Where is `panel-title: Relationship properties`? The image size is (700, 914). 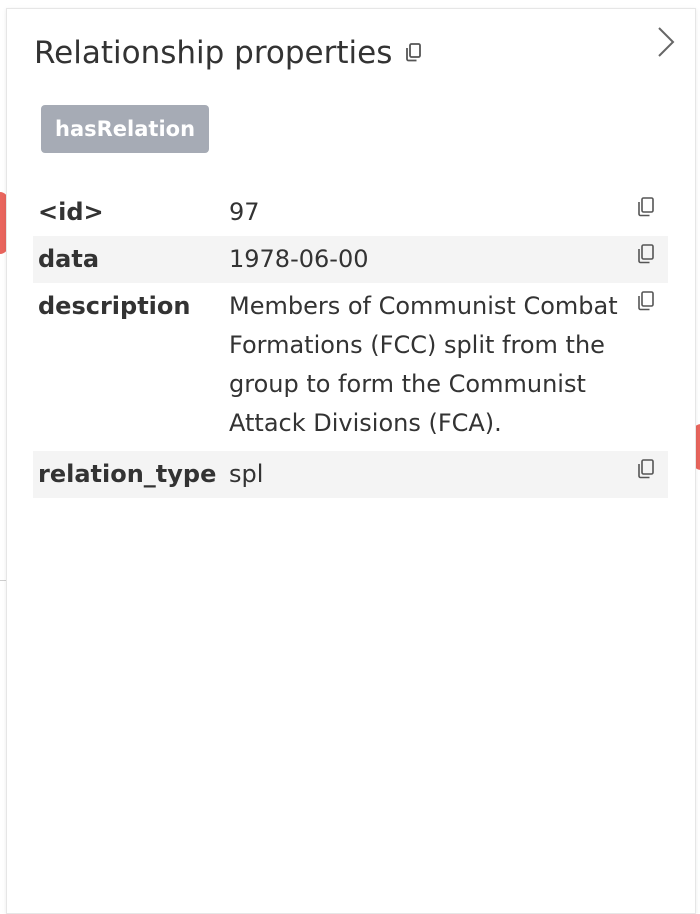 panel-title: Relationship properties is located at coordinates (213, 53).